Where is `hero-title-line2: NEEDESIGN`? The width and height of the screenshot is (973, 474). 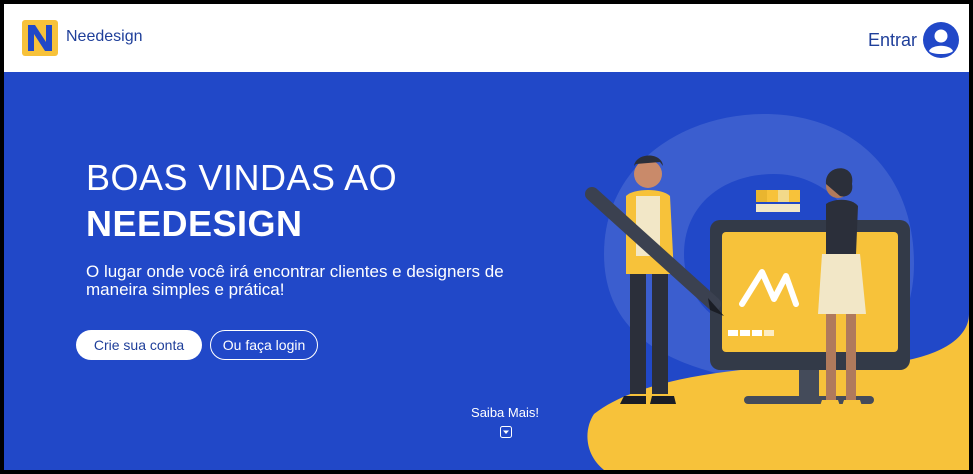
hero-title-line2: NEEDESIGN is located at coordinates (194, 223).